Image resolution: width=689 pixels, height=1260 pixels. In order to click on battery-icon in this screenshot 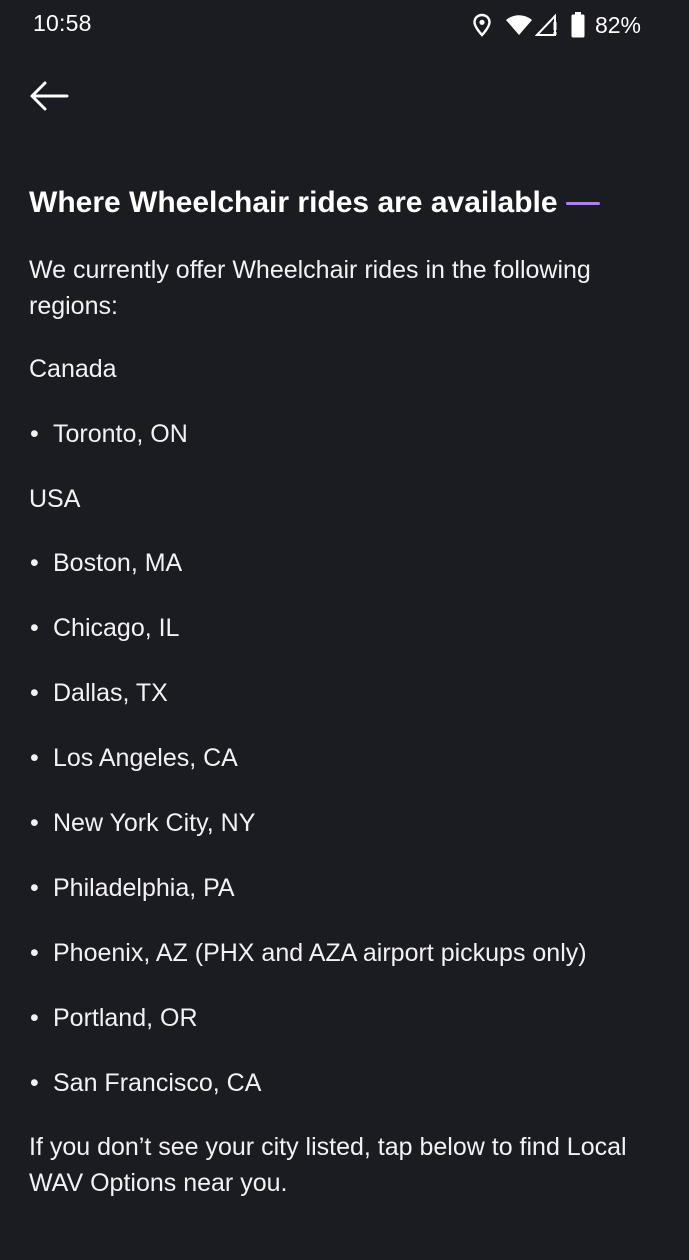, I will do `click(578, 25)`.